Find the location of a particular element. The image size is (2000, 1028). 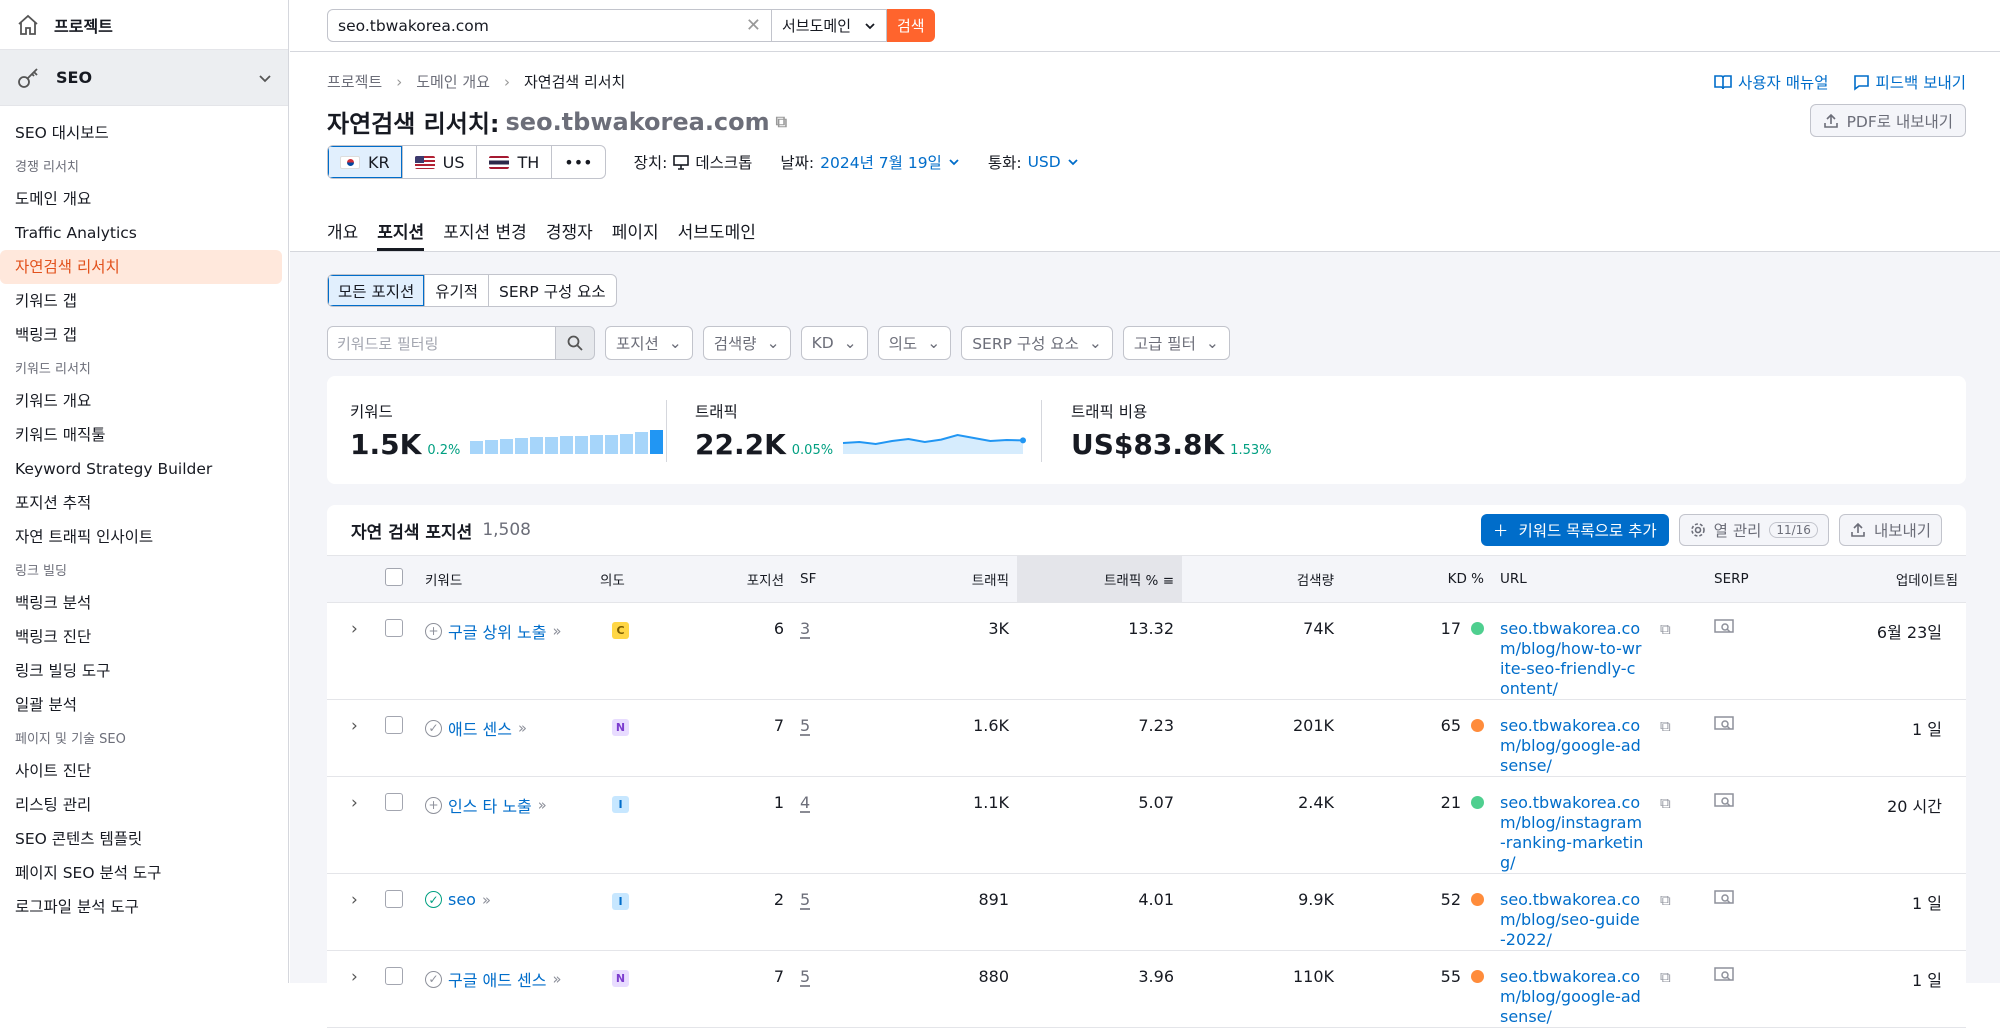

kpi-keywords: 키워드 1.5K0.2% is located at coordinates (506, 430).